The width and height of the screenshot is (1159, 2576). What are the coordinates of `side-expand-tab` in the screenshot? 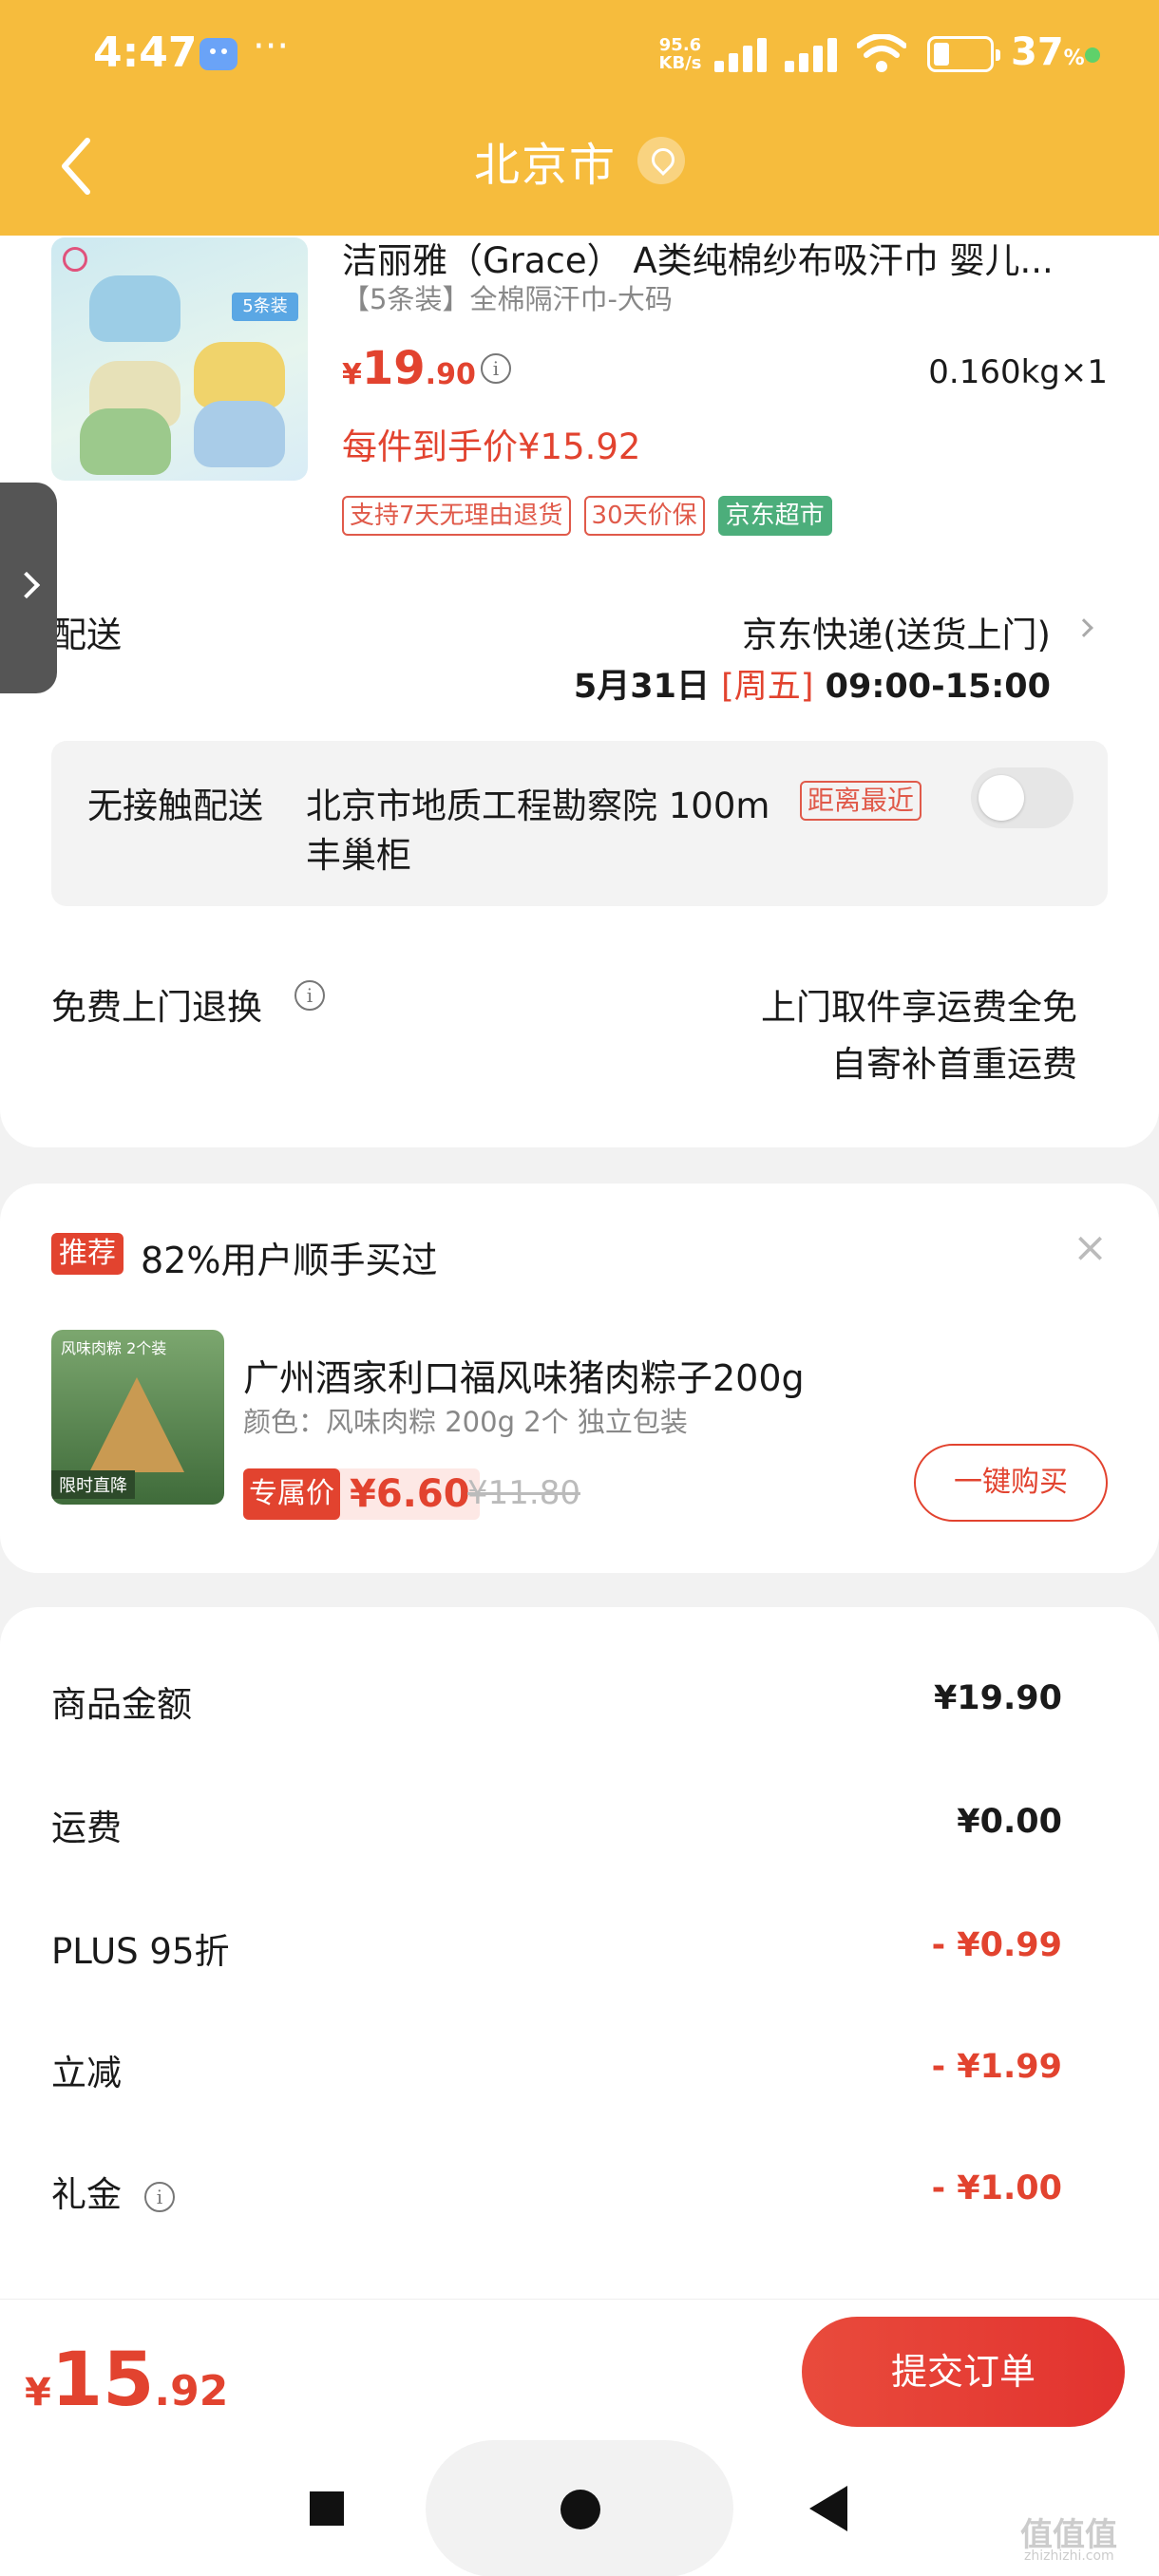 It's located at (28, 588).